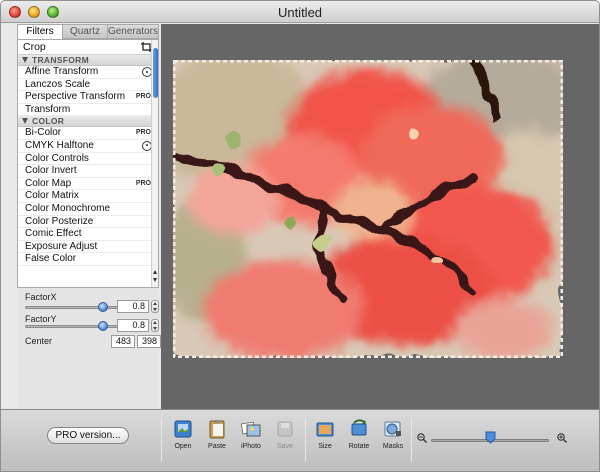 The width and height of the screenshot is (600, 472). I want to click on tab-generators: Generators, so click(133, 31).